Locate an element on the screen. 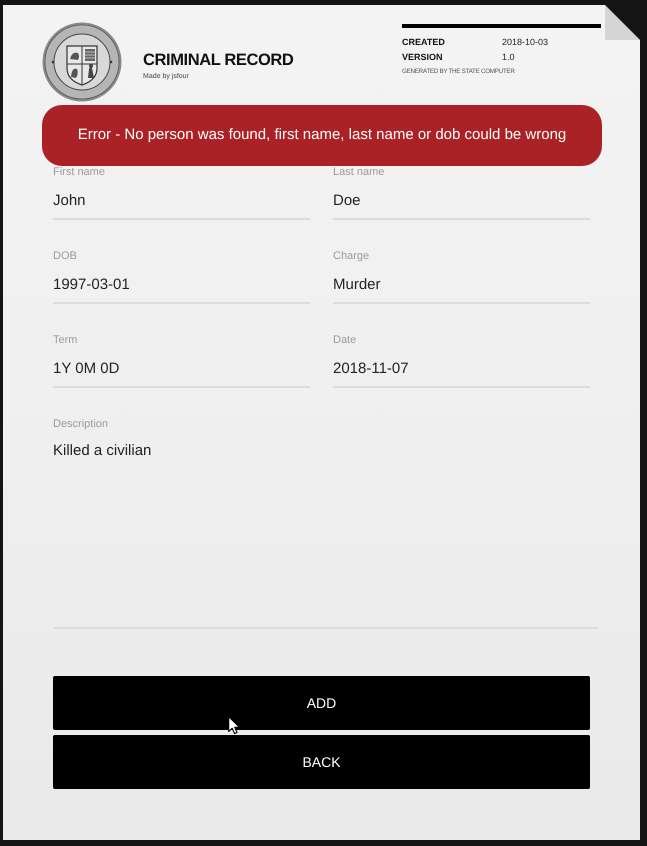 The height and width of the screenshot is (846, 647). meta-value: 1.0 is located at coordinates (508, 57).